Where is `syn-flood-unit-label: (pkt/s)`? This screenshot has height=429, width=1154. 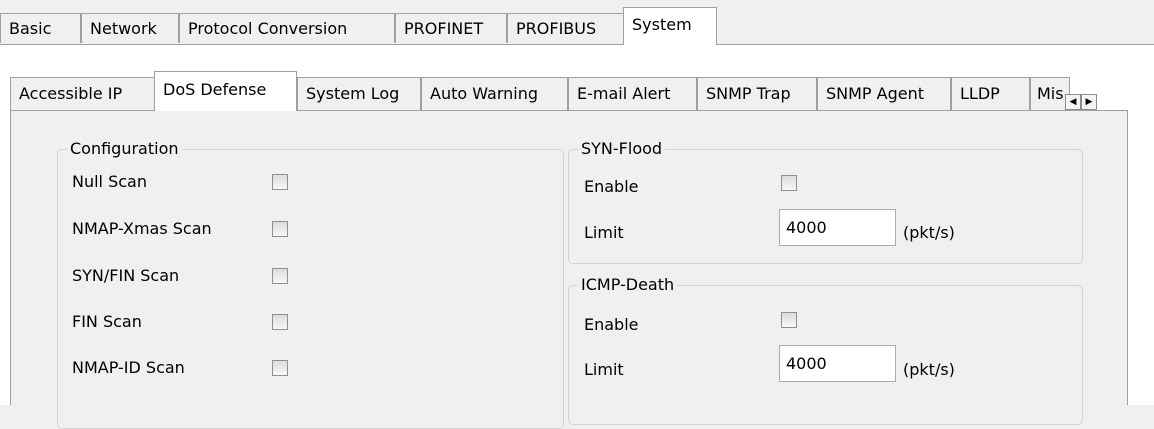 syn-flood-unit-label: (pkt/s) is located at coordinates (929, 232).